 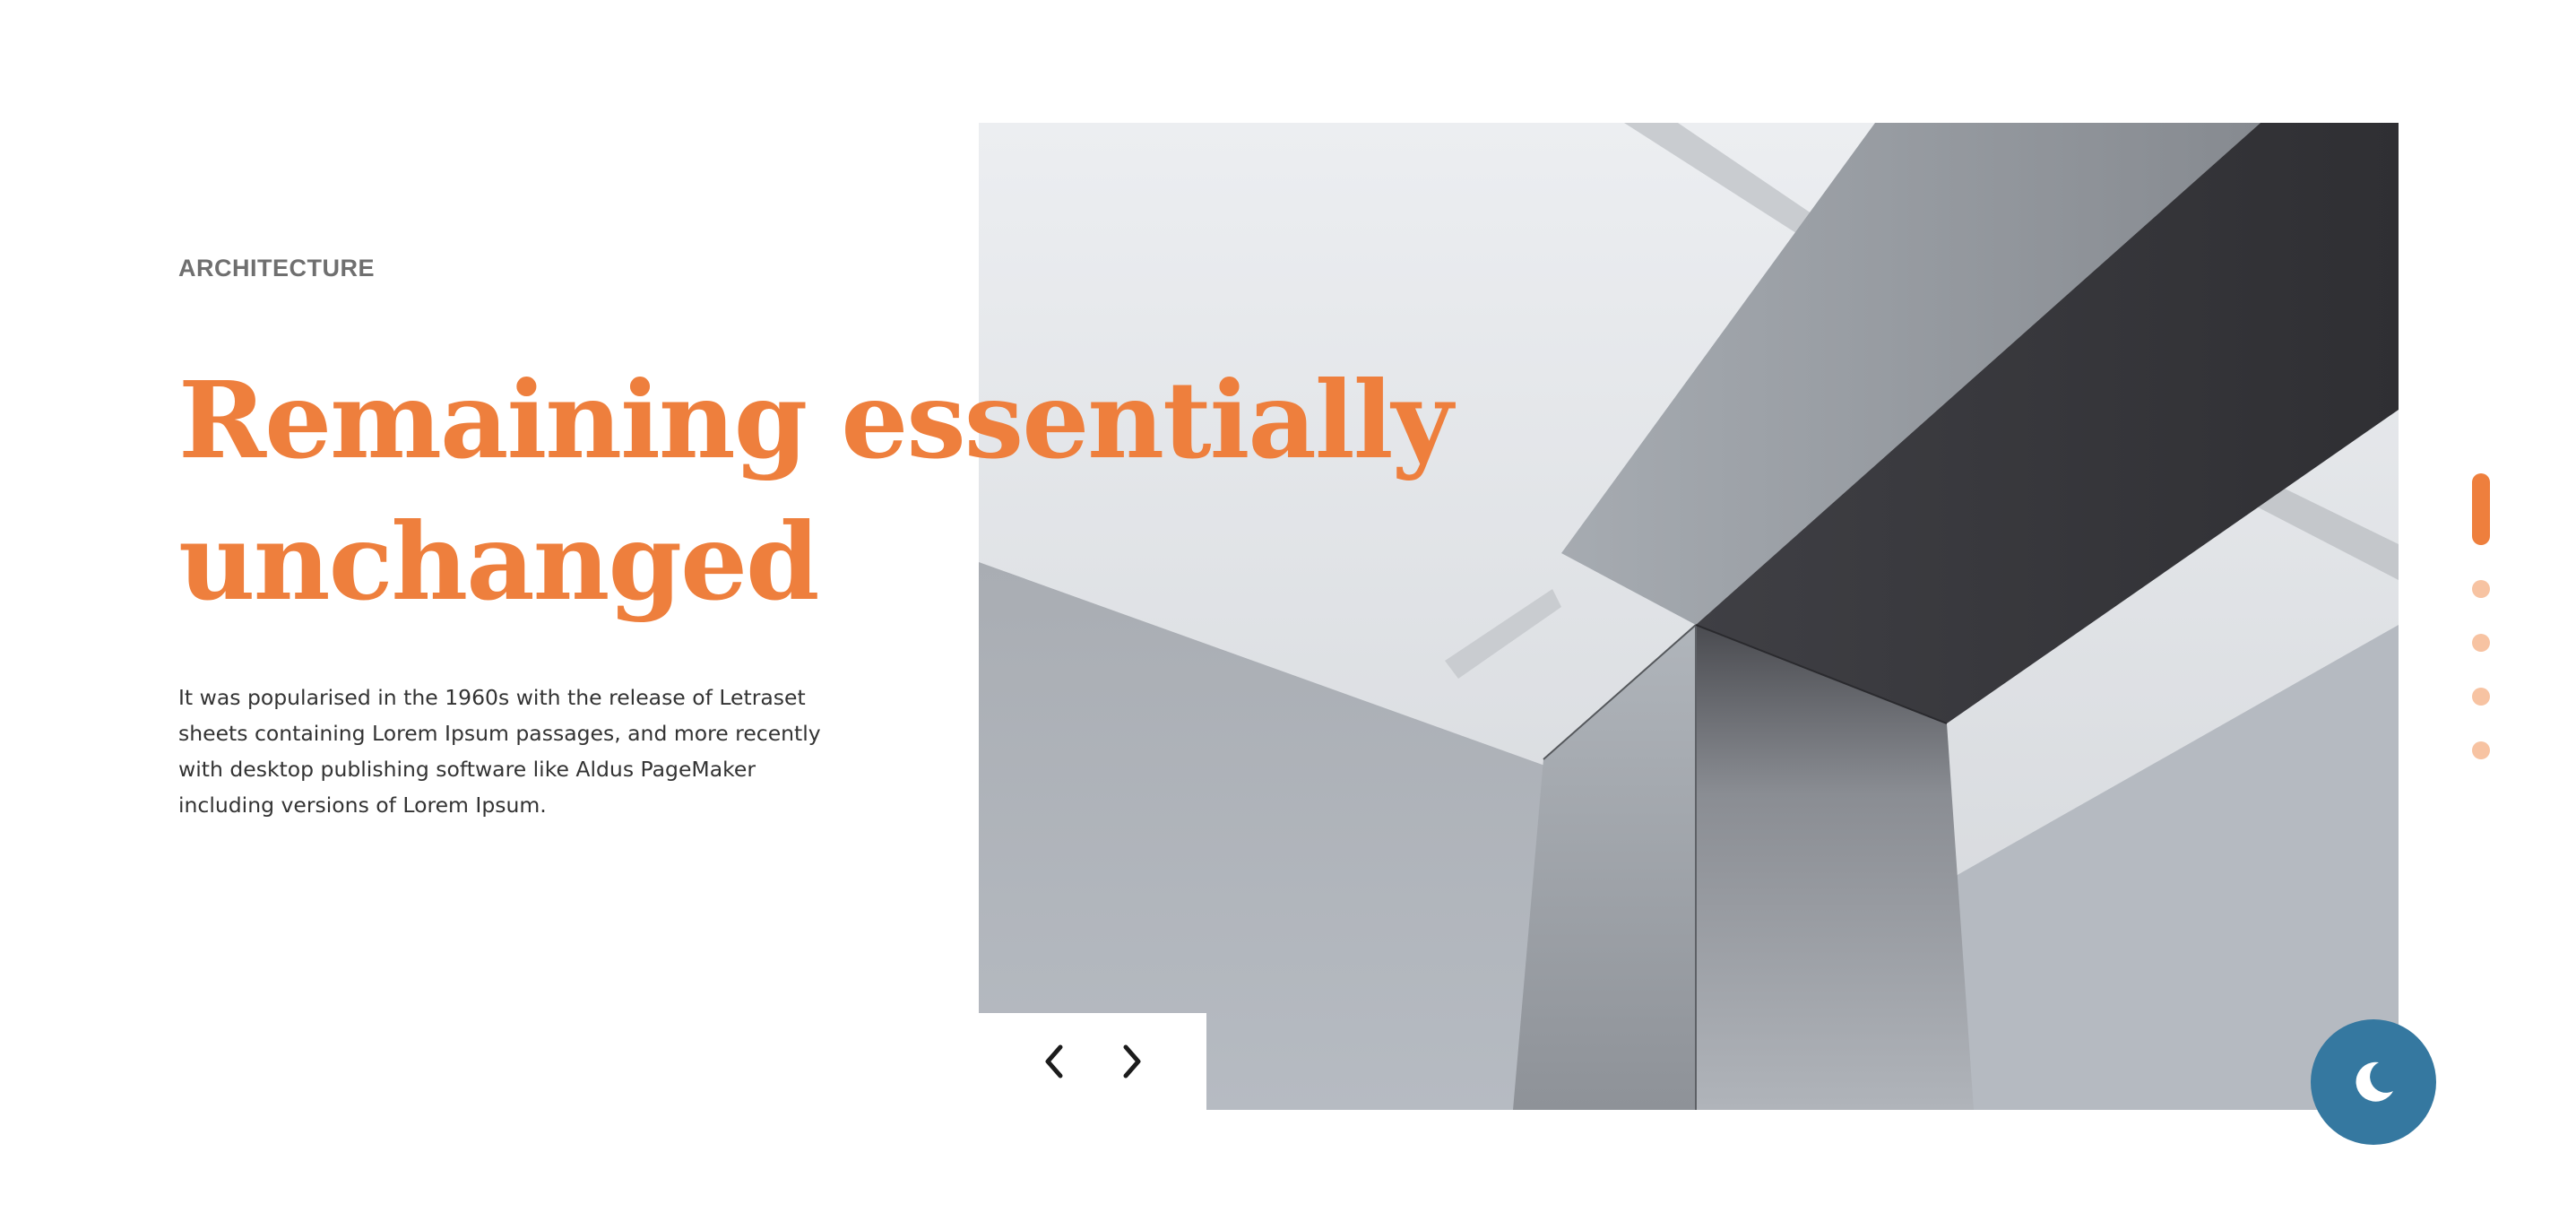 I want to click on moon-icon, so click(x=2374, y=1081).